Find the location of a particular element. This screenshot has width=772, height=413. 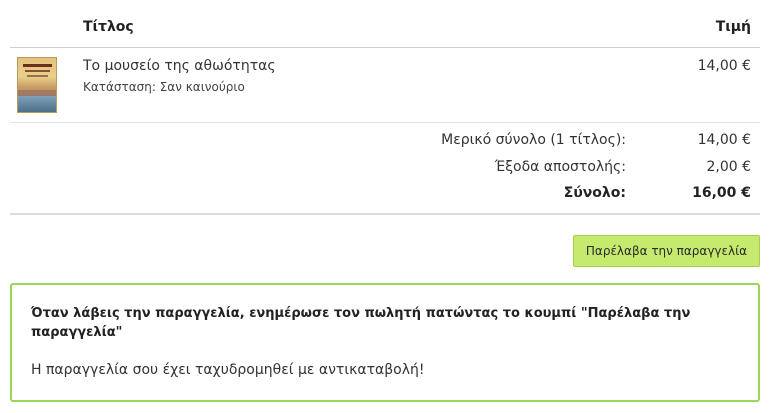

title-column-header: Τίτλος is located at coordinates (108, 27).